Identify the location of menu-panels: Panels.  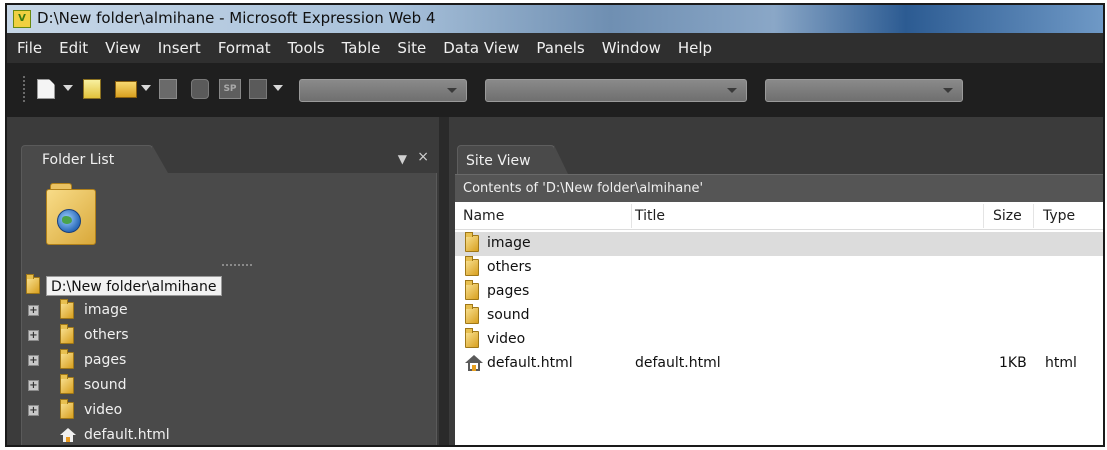
(560, 48).